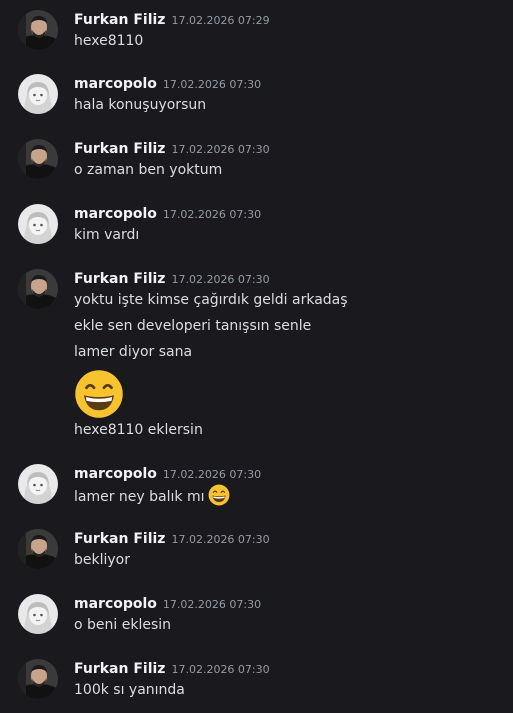 The height and width of the screenshot is (713, 513). Describe the element at coordinates (140, 105) in the screenshot. I see `message-text: hala konuşuyorsun` at that location.